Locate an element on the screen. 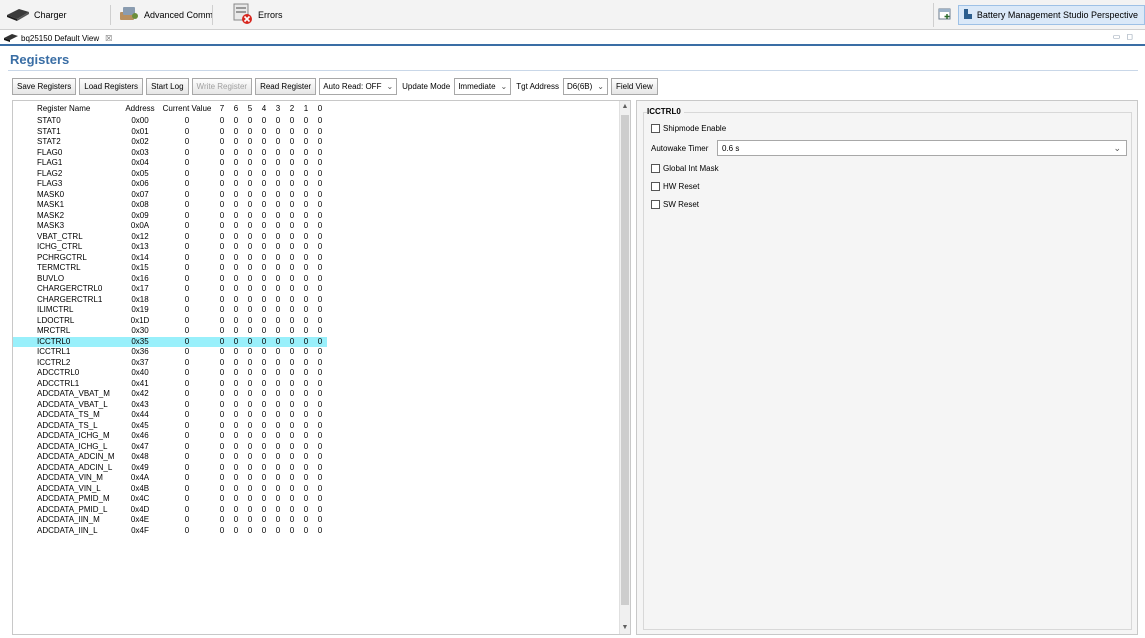 The image size is (1145, 638). table-row: ICCTRL2 0x37 0 0 0 0 0 0 0 0 0 is located at coordinates (170, 363).